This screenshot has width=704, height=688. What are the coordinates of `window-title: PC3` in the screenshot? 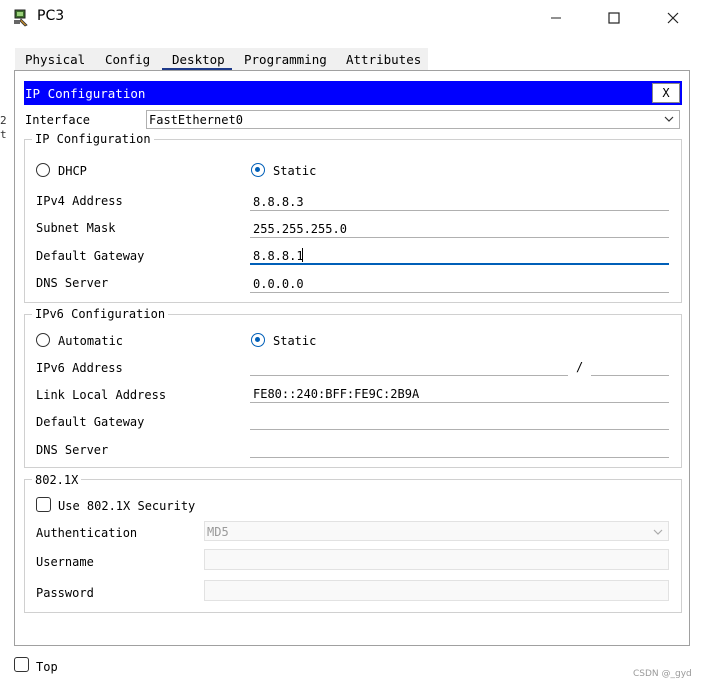 It's located at (51, 16).